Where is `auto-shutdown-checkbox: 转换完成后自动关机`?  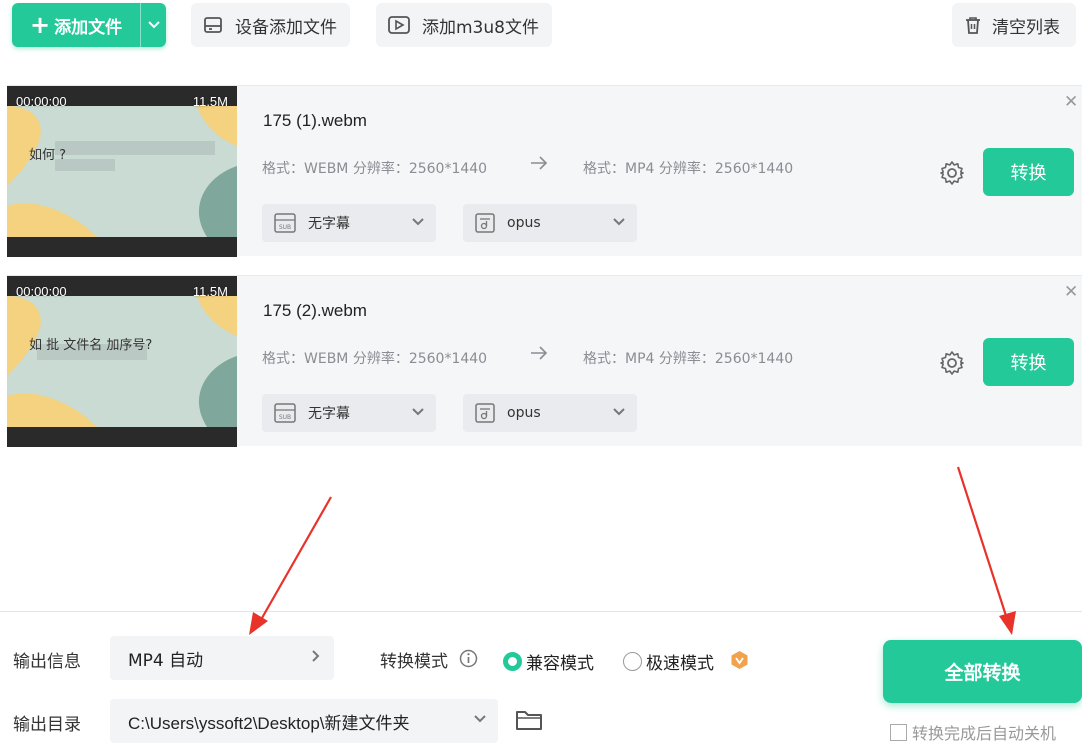 auto-shutdown-checkbox: 转换完成后自动关机 is located at coordinates (973, 732).